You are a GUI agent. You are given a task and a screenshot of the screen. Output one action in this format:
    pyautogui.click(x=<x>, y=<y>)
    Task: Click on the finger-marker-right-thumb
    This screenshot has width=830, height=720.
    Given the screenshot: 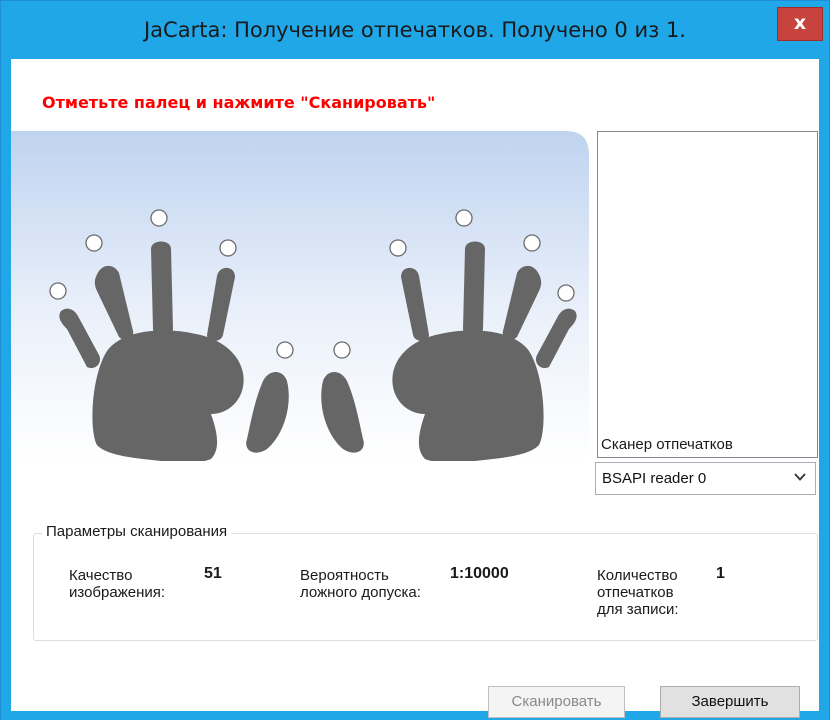 What is the action you would take?
    pyautogui.click(x=342, y=350)
    